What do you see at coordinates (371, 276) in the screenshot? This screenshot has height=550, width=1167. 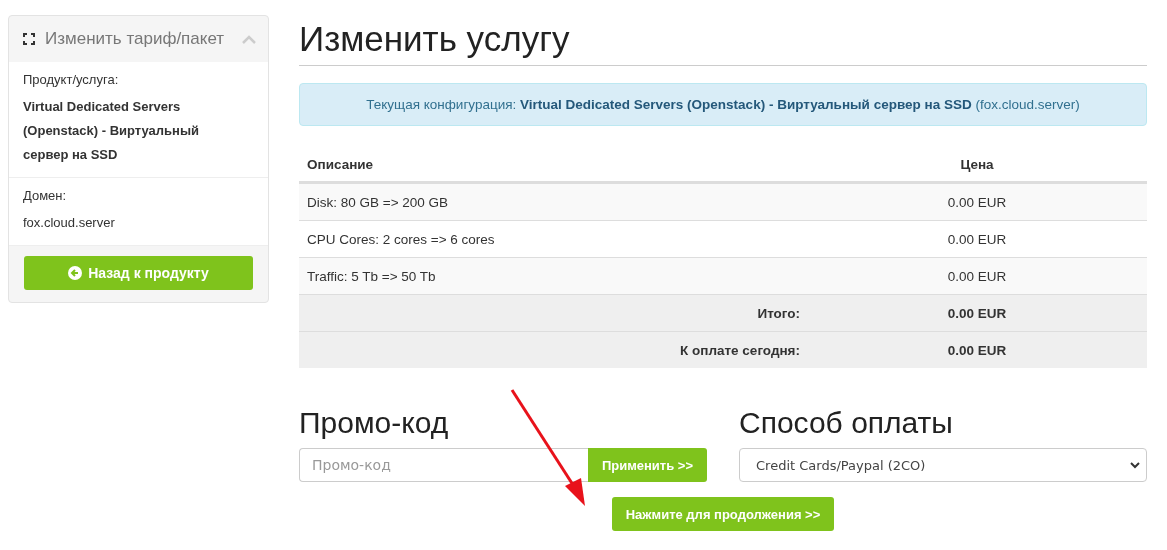 I see `table-cell-text: Traffic: 5 Tb => 50 Tb` at bounding box center [371, 276].